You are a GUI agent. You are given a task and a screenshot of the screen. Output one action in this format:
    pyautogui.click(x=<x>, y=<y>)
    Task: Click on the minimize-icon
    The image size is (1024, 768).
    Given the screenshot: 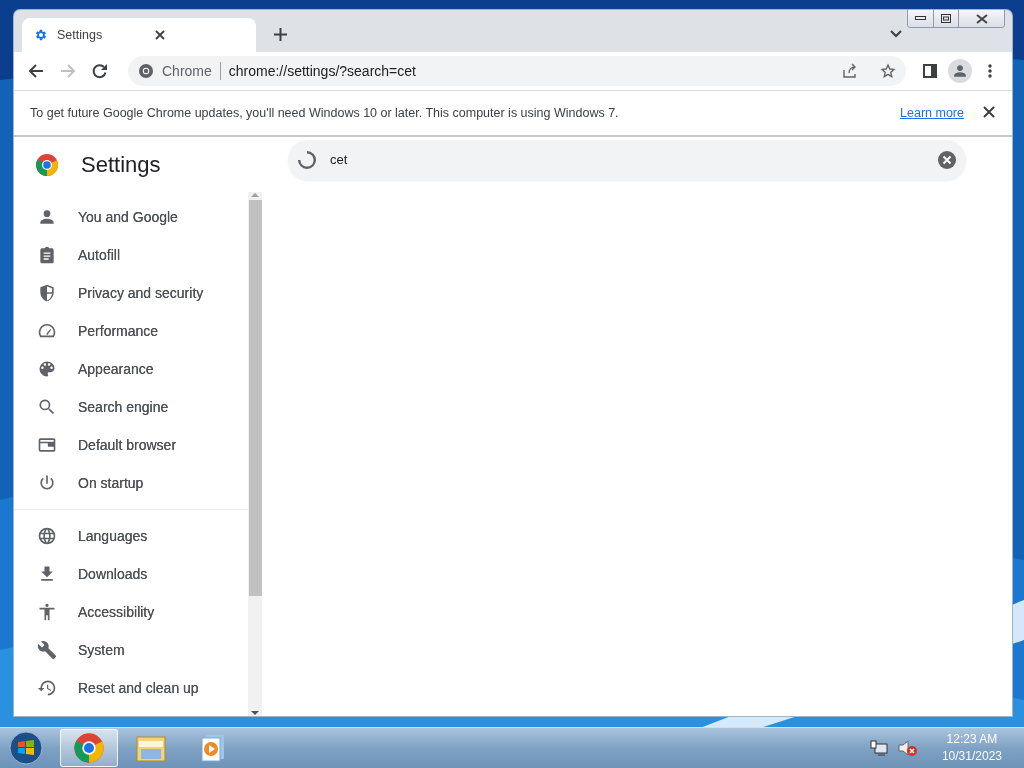 What is the action you would take?
    pyautogui.click(x=920, y=18)
    